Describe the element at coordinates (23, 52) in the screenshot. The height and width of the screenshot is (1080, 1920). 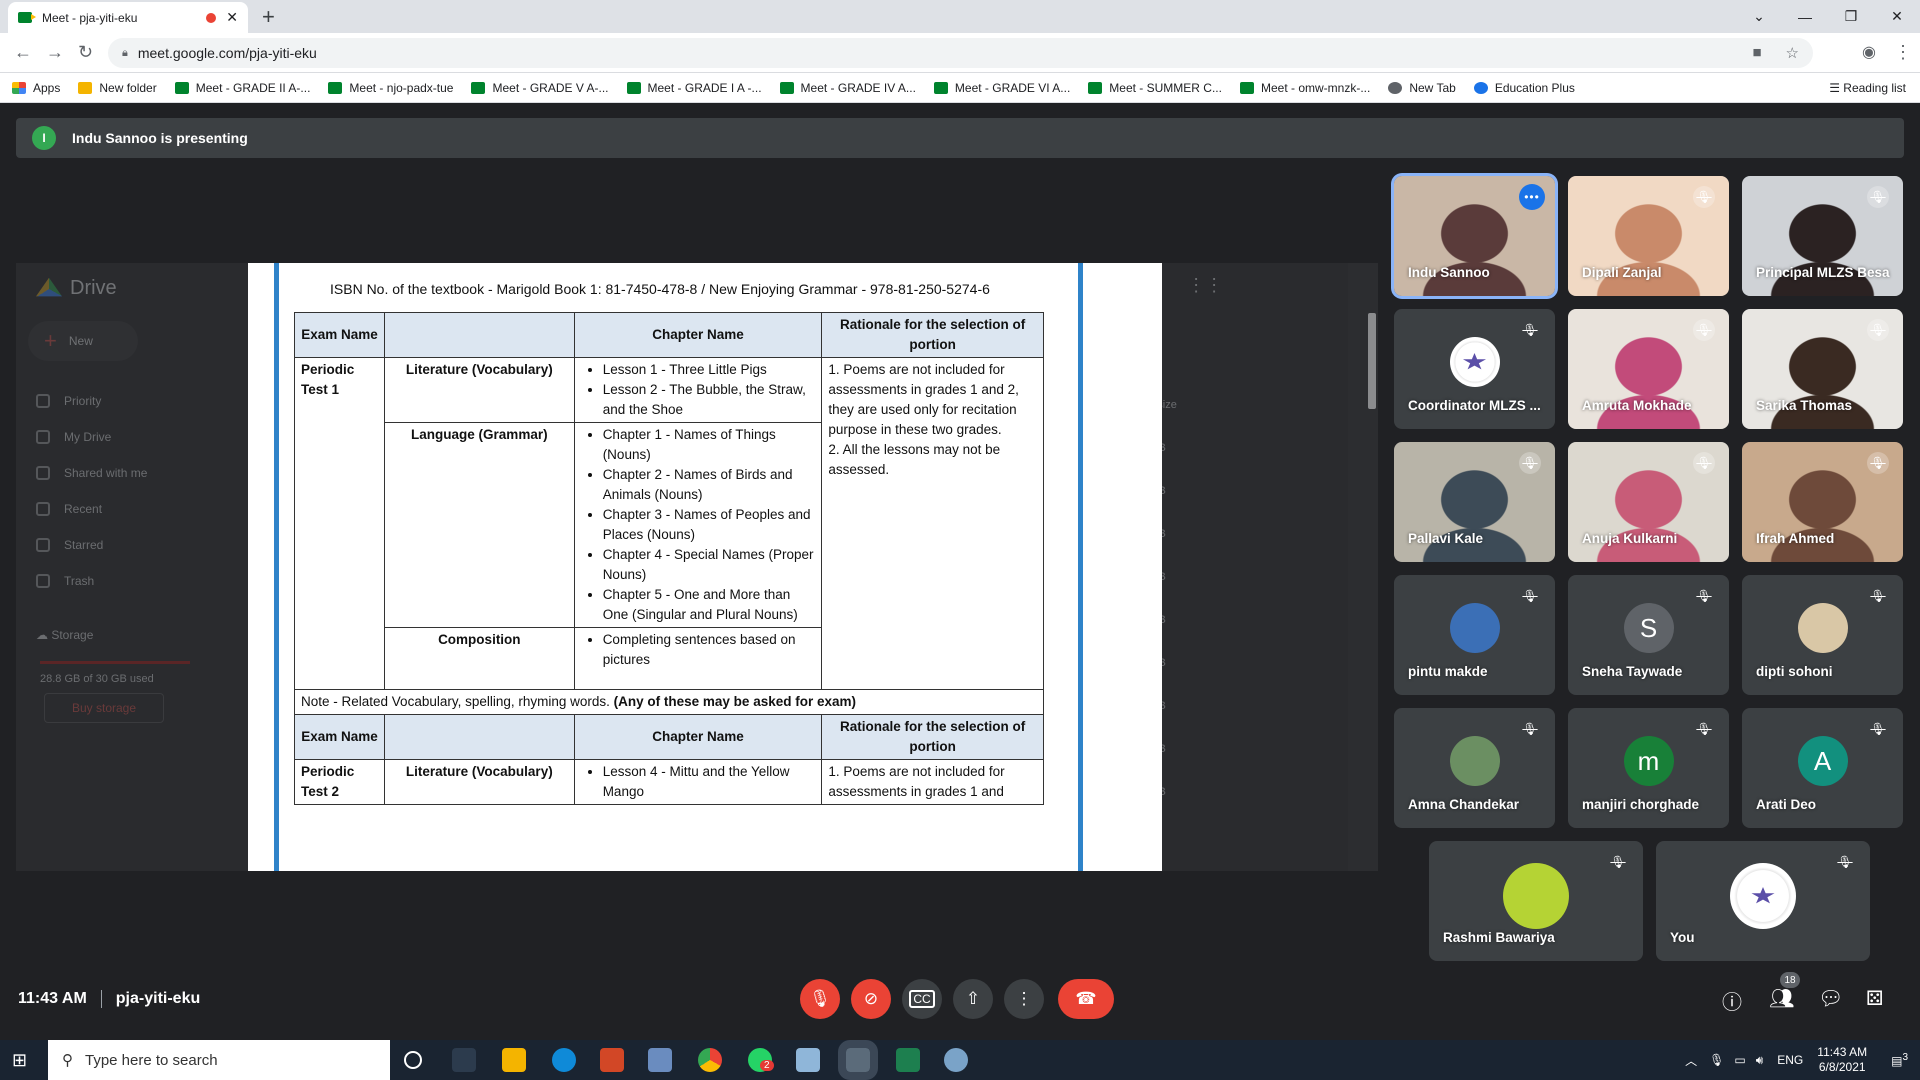
I see `back-arrow-icon: ←` at that location.